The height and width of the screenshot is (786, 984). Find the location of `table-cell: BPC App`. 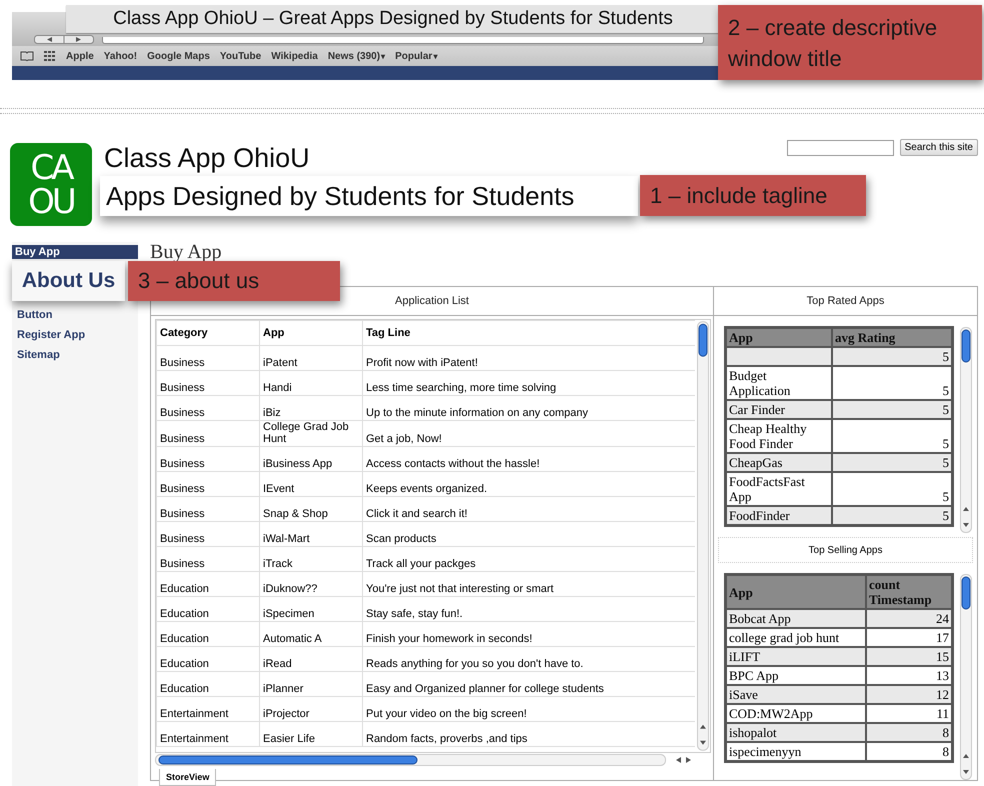

table-cell: BPC App is located at coordinates (796, 675).